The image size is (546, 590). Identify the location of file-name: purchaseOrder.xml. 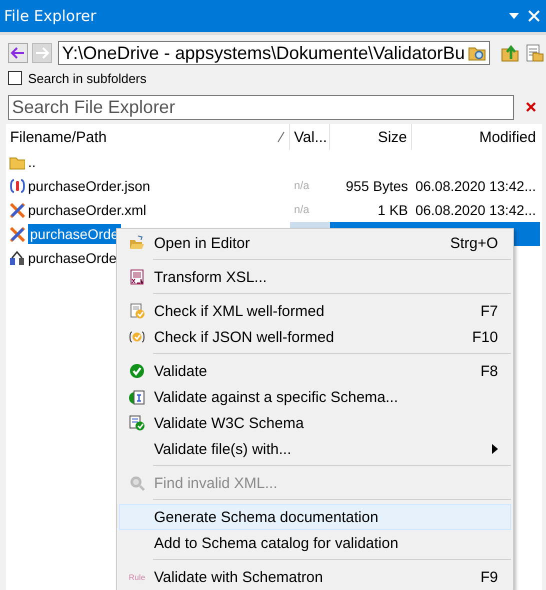
(87, 210).